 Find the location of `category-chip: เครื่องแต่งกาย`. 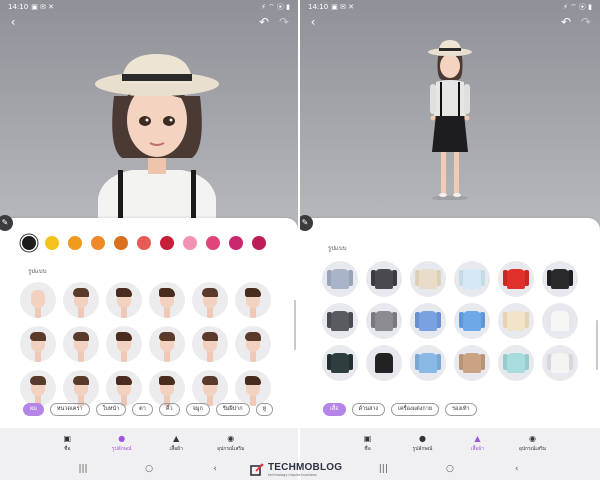

category-chip: เครื่องแต่งกาย is located at coordinates (415, 409).